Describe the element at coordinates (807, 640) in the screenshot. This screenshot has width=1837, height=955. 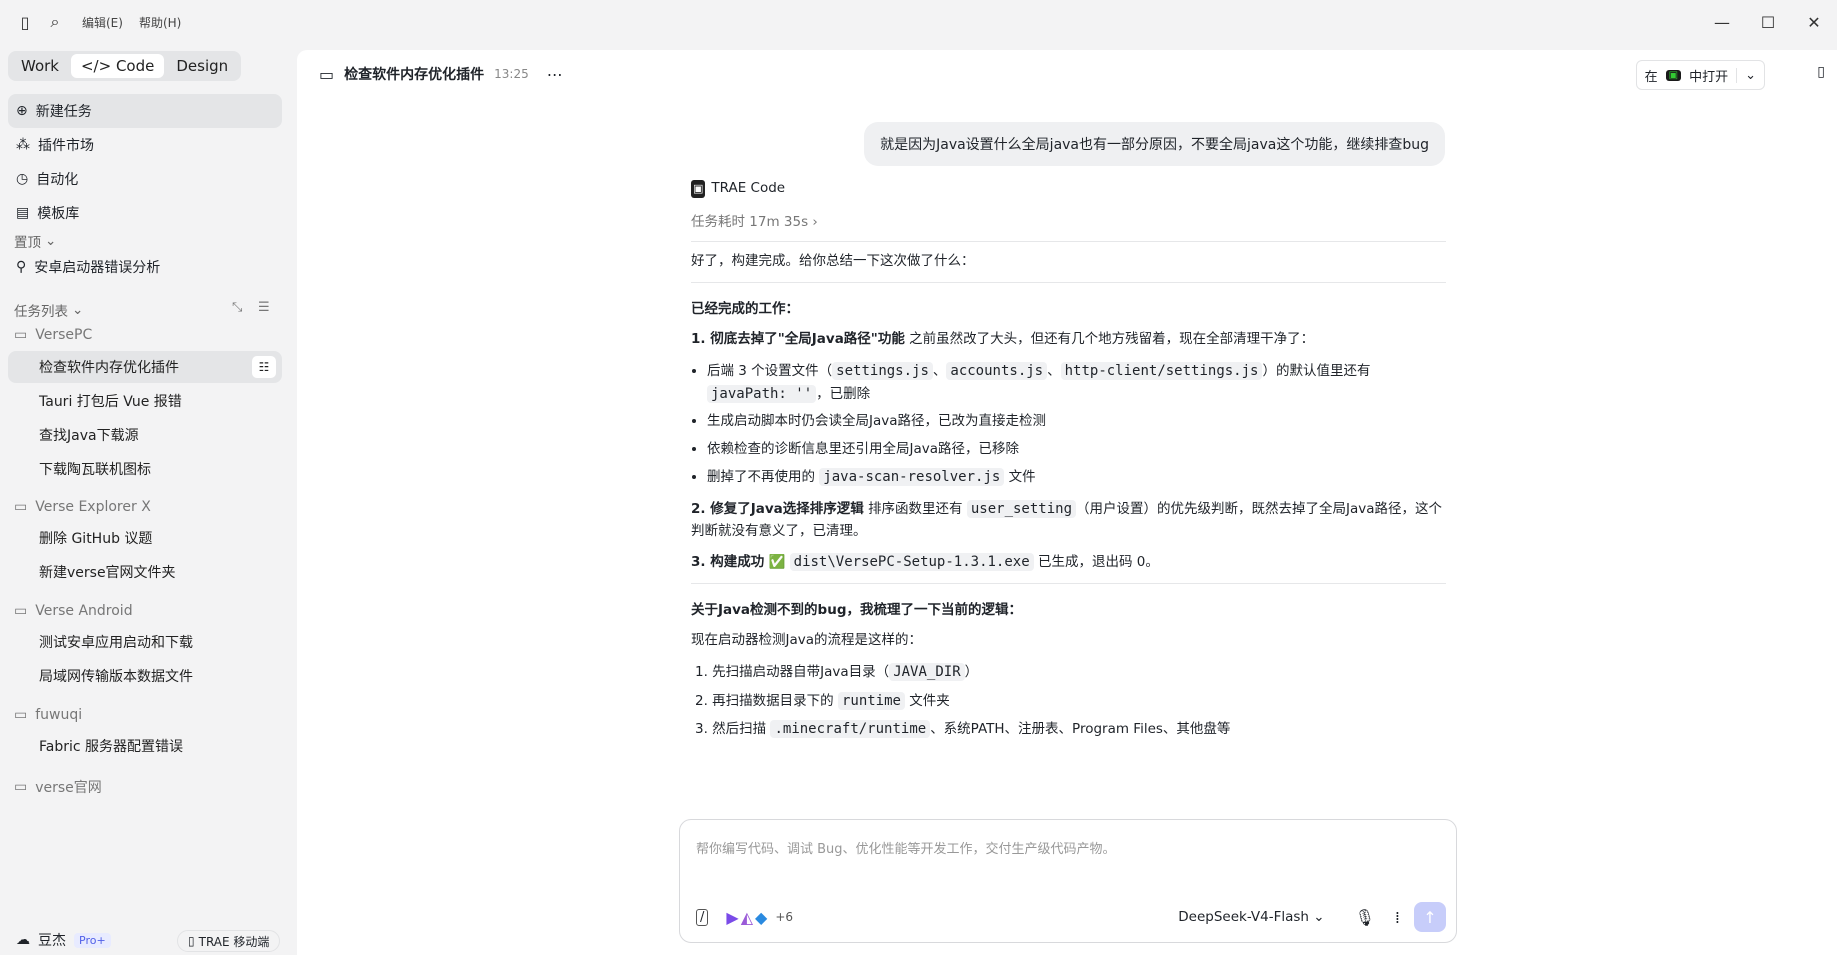
I see `flow-text: 现在启动器检测Java的流程是这样的：` at that location.